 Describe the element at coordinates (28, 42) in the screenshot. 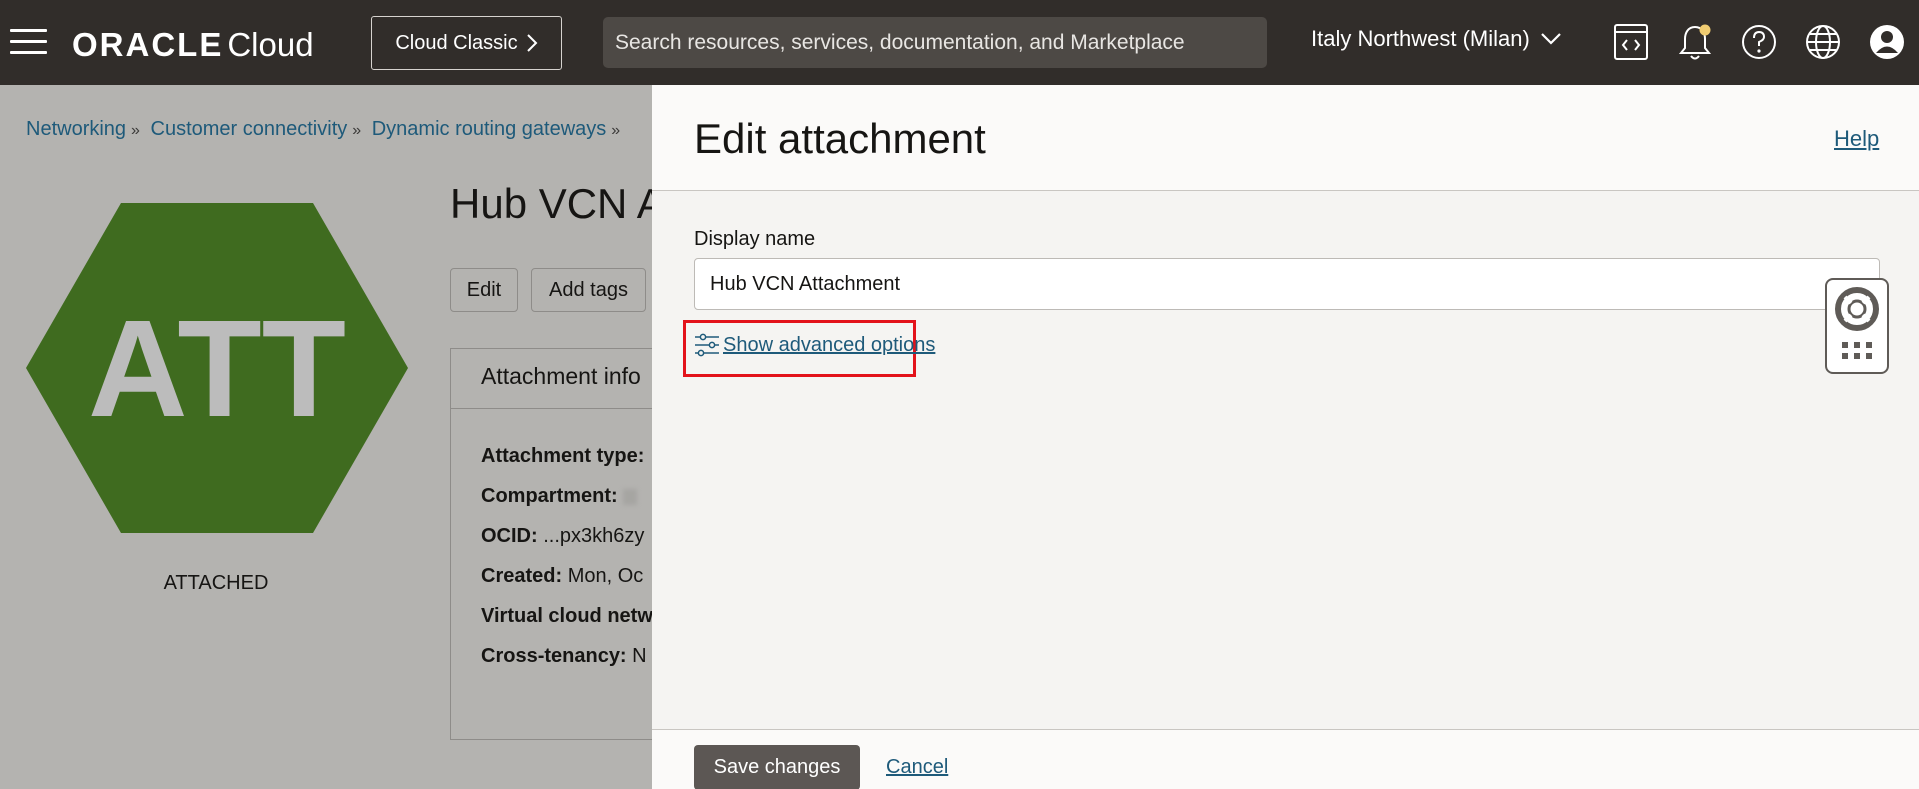

I see `menu-icon` at that location.